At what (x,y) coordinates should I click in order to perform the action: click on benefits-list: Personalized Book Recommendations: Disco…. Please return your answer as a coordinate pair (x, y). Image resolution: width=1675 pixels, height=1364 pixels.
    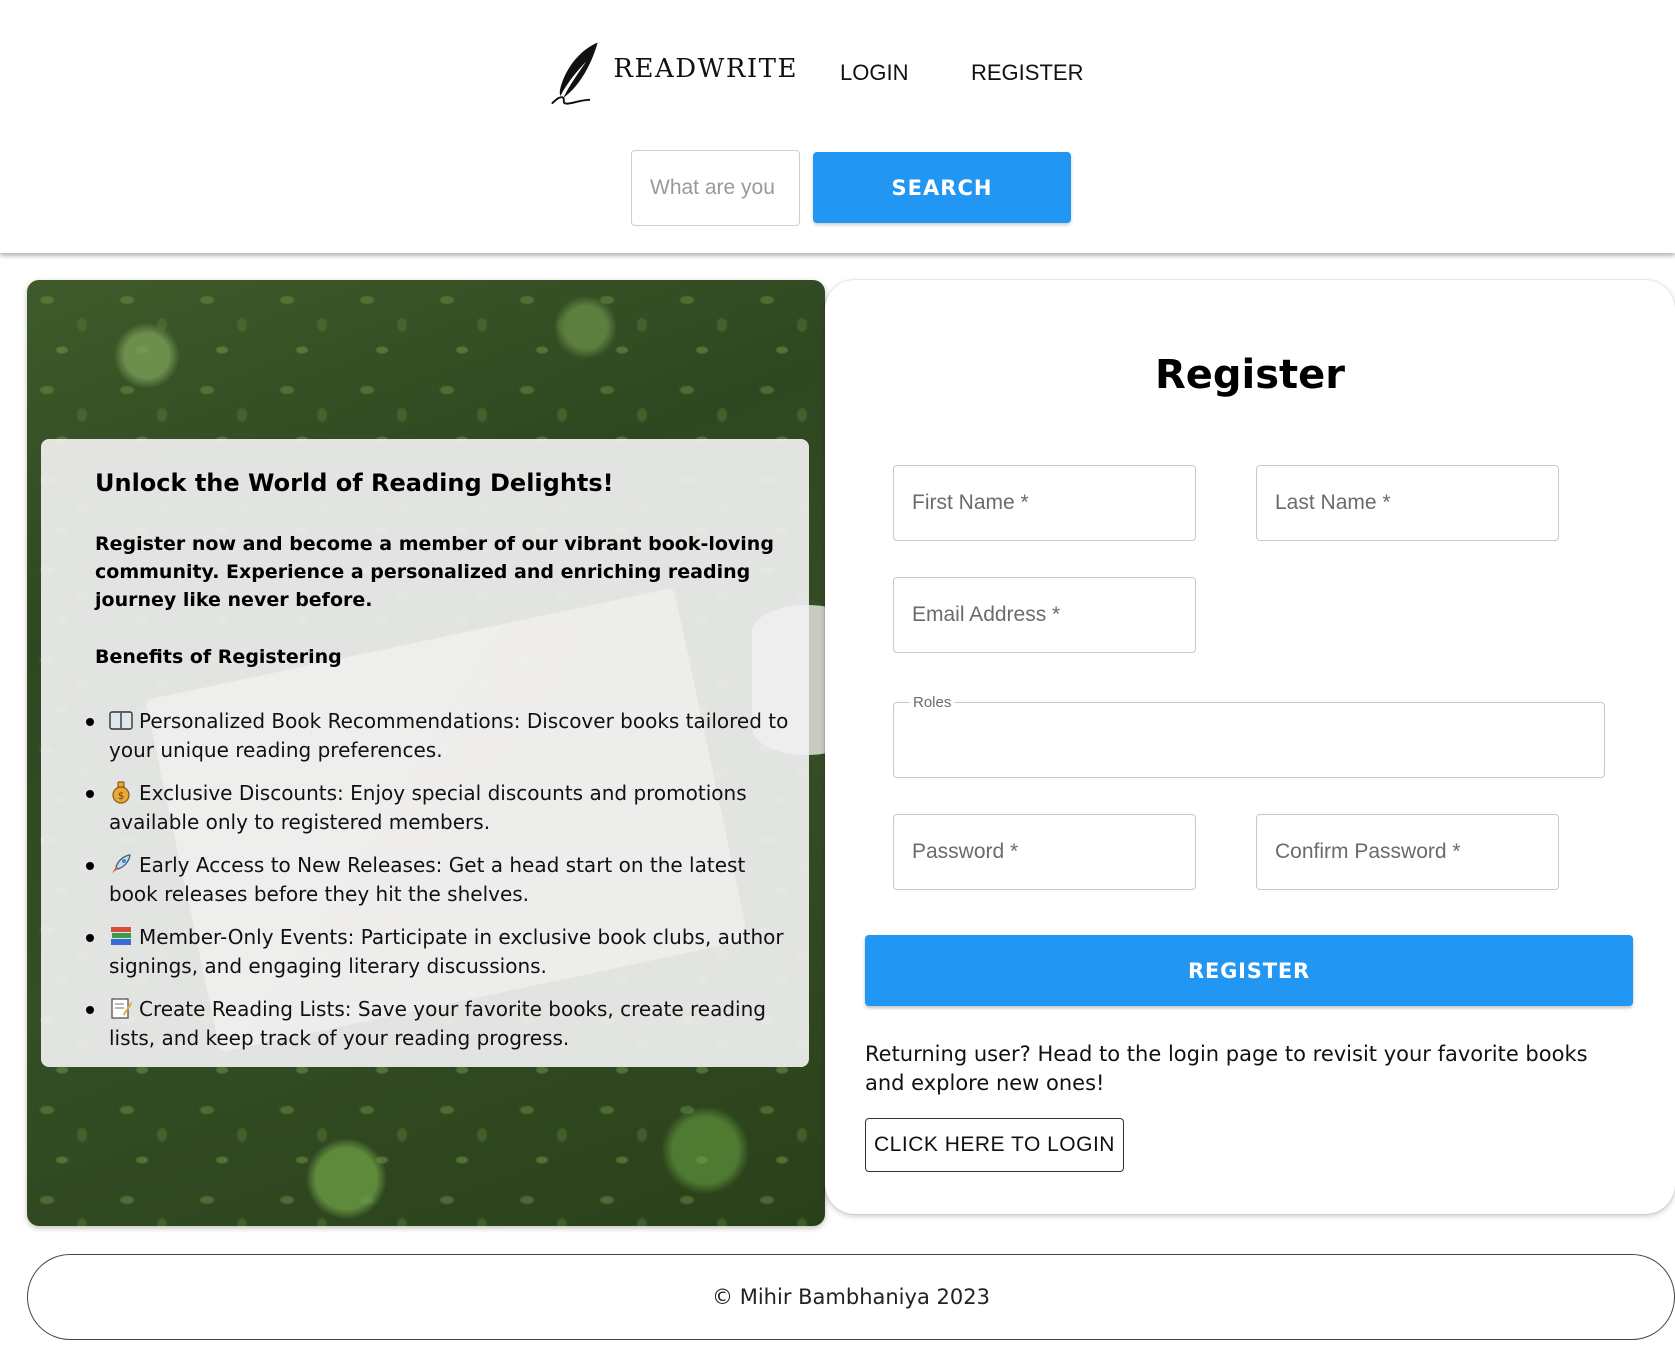
    Looking at the image, I should click on (442, 887).